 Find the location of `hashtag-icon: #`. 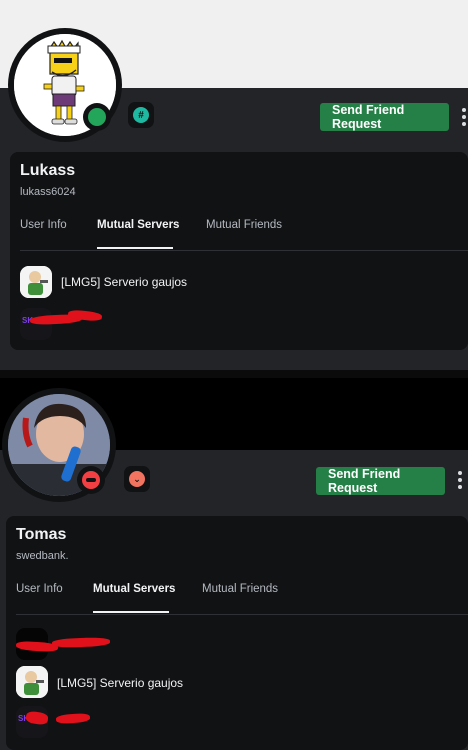

hashtag-icon: # is located at coordinates (141, 115).